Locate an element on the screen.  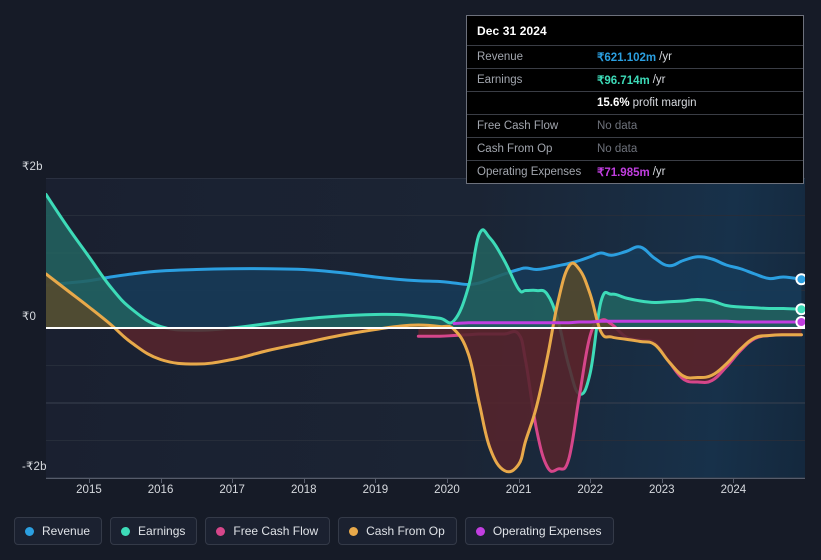
legend-item-earnings: Earnings is located at coordinates (154, 531).